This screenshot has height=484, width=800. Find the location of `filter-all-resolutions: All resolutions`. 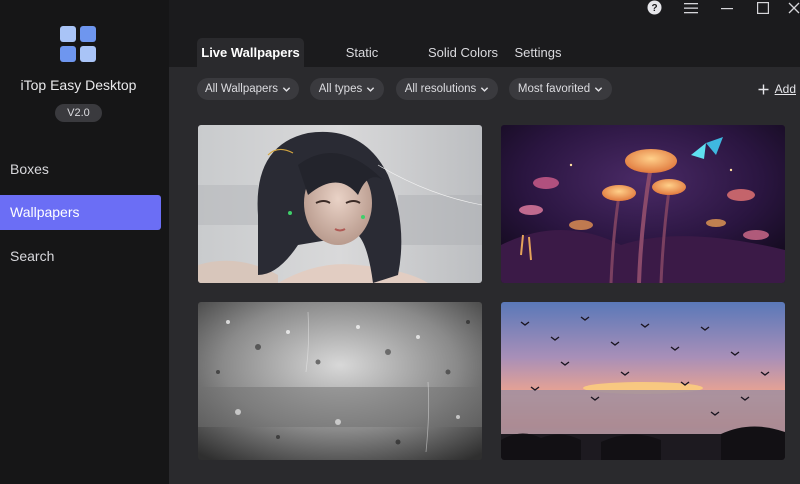

filter-all-resolutions: All resolutions is located at coordinates (447, 89).